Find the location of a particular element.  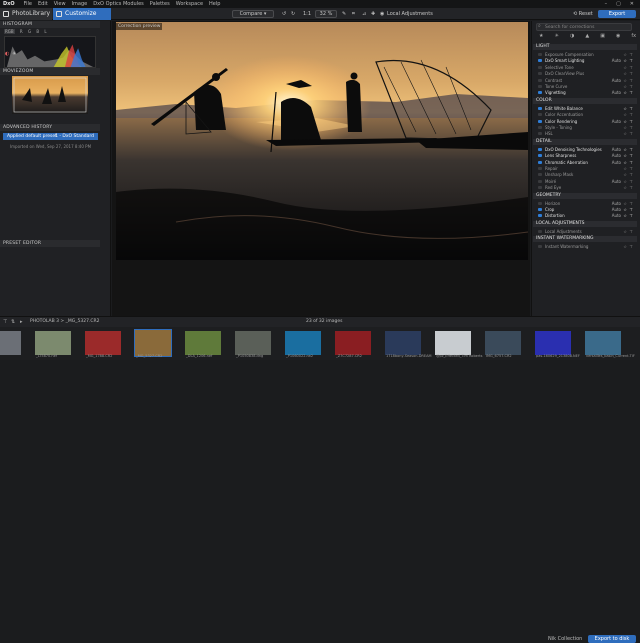

channel-rgb: RGB is located at coordinates (9, 31).